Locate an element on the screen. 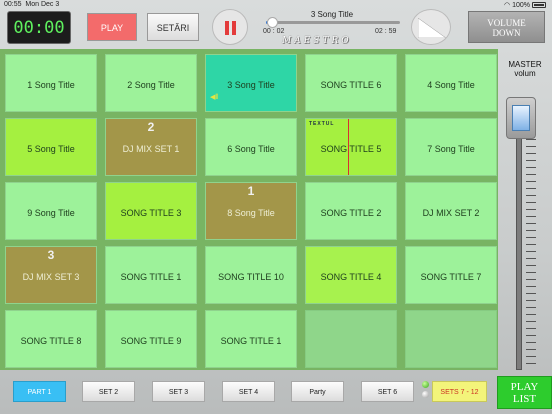 This screenshot has height=414, width=552. song-tile: 3 DJ MIX SET 3 is located at coordinates (51, 275).